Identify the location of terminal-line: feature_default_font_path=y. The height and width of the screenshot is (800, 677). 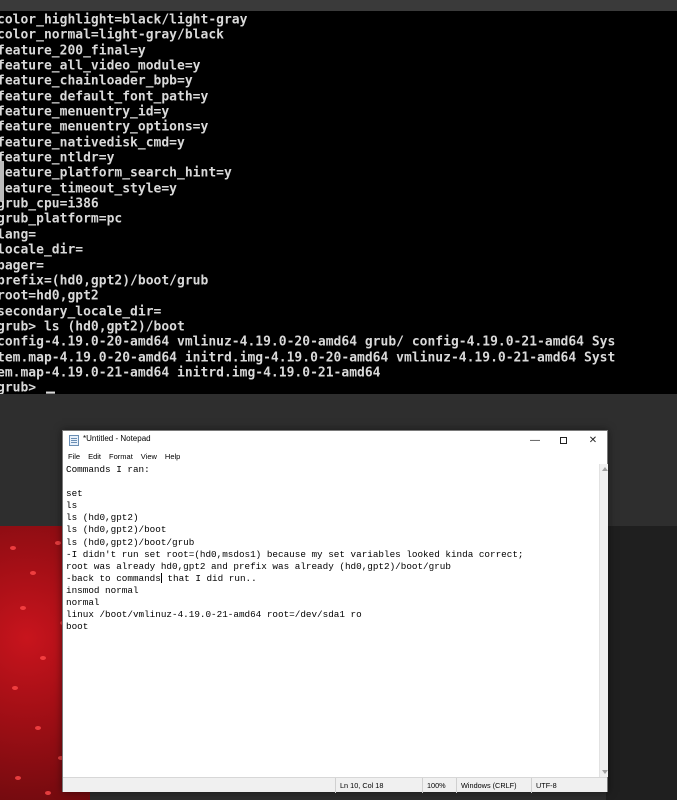
(104, 96).